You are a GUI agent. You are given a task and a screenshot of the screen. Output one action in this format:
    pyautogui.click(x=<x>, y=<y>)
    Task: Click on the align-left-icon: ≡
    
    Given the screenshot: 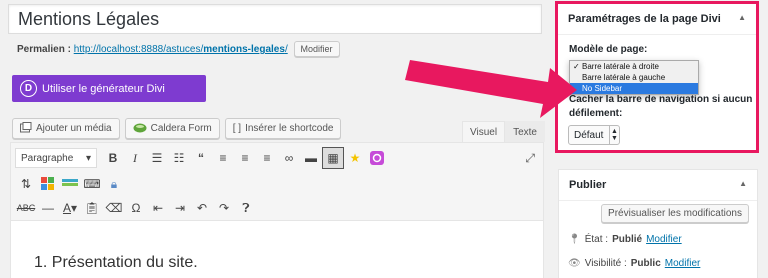 What is the action you would take?
    pyautogui.click(x=223, y=158)
    